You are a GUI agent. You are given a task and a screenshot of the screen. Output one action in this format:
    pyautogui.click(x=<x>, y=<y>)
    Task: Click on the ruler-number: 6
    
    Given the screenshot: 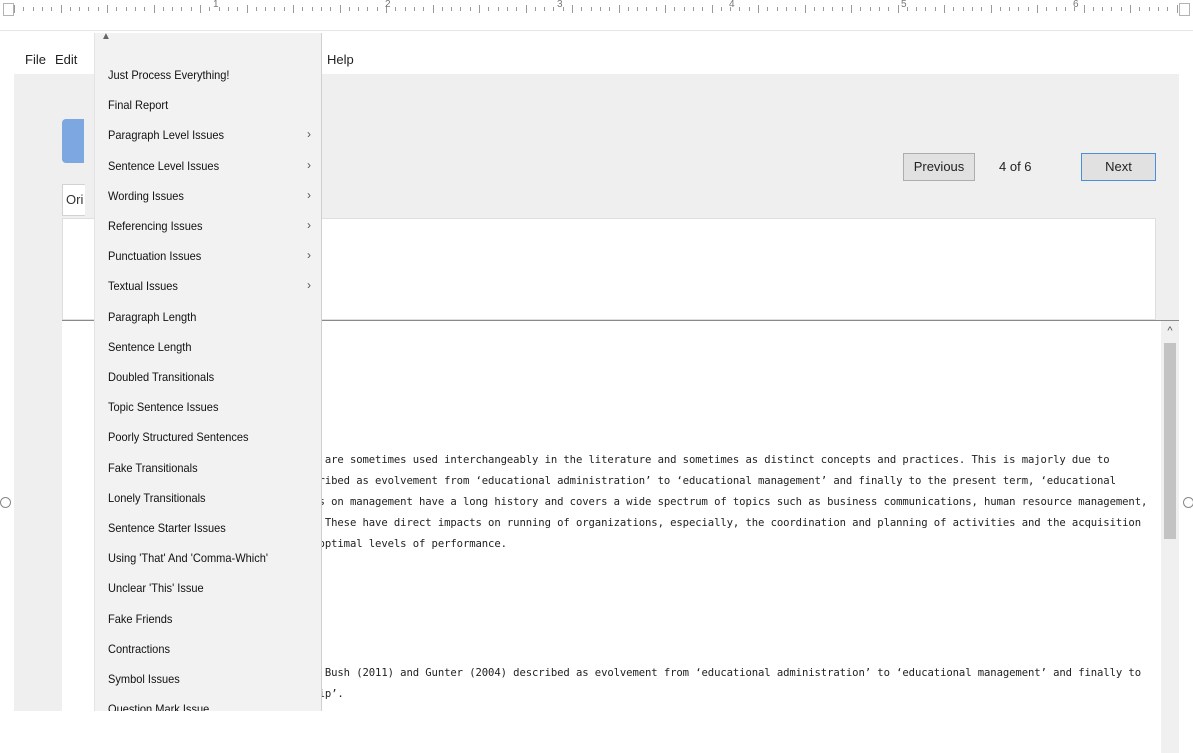 What is the action you would take?
    pyautogui.click(x=1076, y=5)
    